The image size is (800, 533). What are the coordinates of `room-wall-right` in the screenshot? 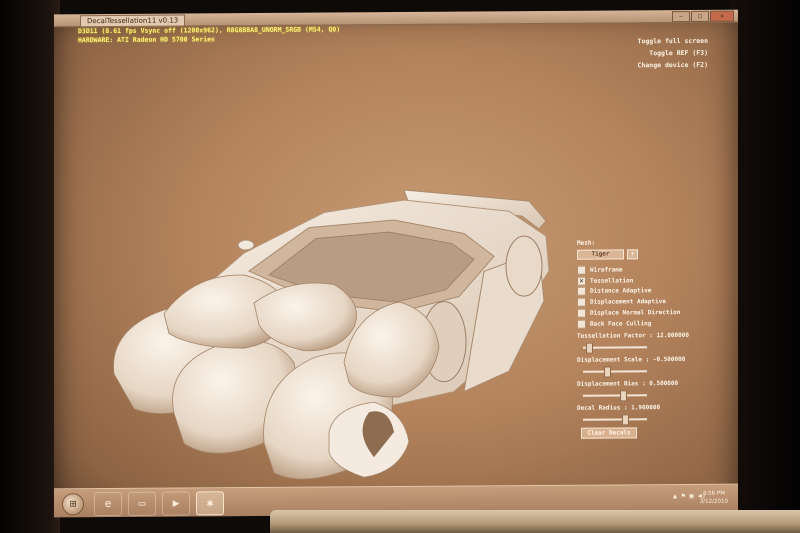 It's located at (765, 266).